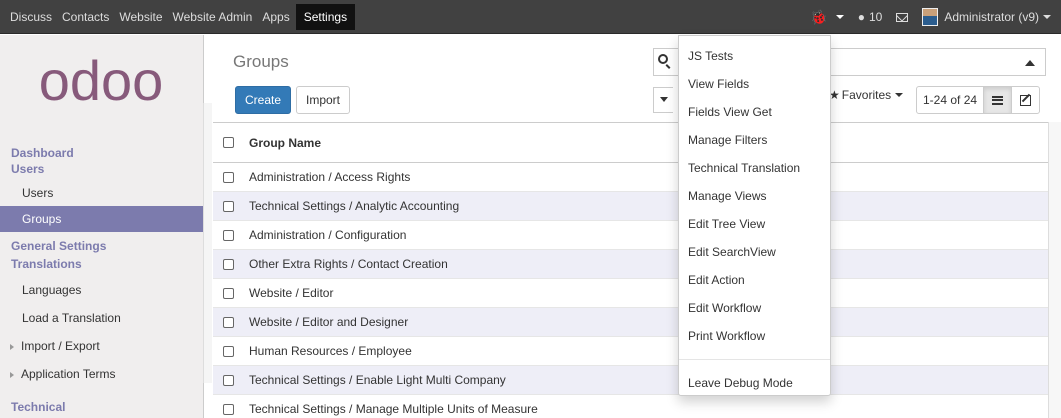 Image resolution: width=1061 pixels, height=418 pixels. I want to click on table-row: Human Resources / Employee, so click(630, 351).